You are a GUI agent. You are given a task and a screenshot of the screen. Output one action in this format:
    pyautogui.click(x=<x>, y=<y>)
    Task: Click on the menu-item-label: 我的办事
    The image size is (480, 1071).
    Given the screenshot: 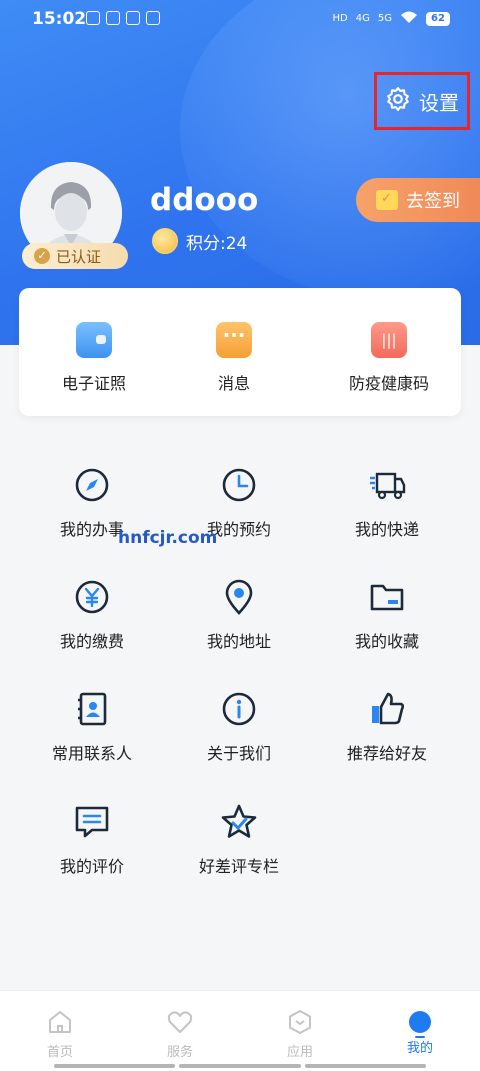 What is the action you would take?
    pyautogui.click(x=91, y=529)
    